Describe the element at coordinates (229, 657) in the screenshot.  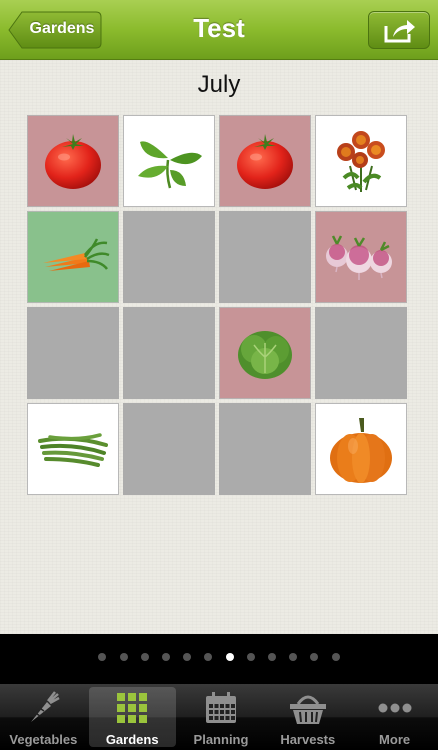
I see `page-dot-active` at that location.